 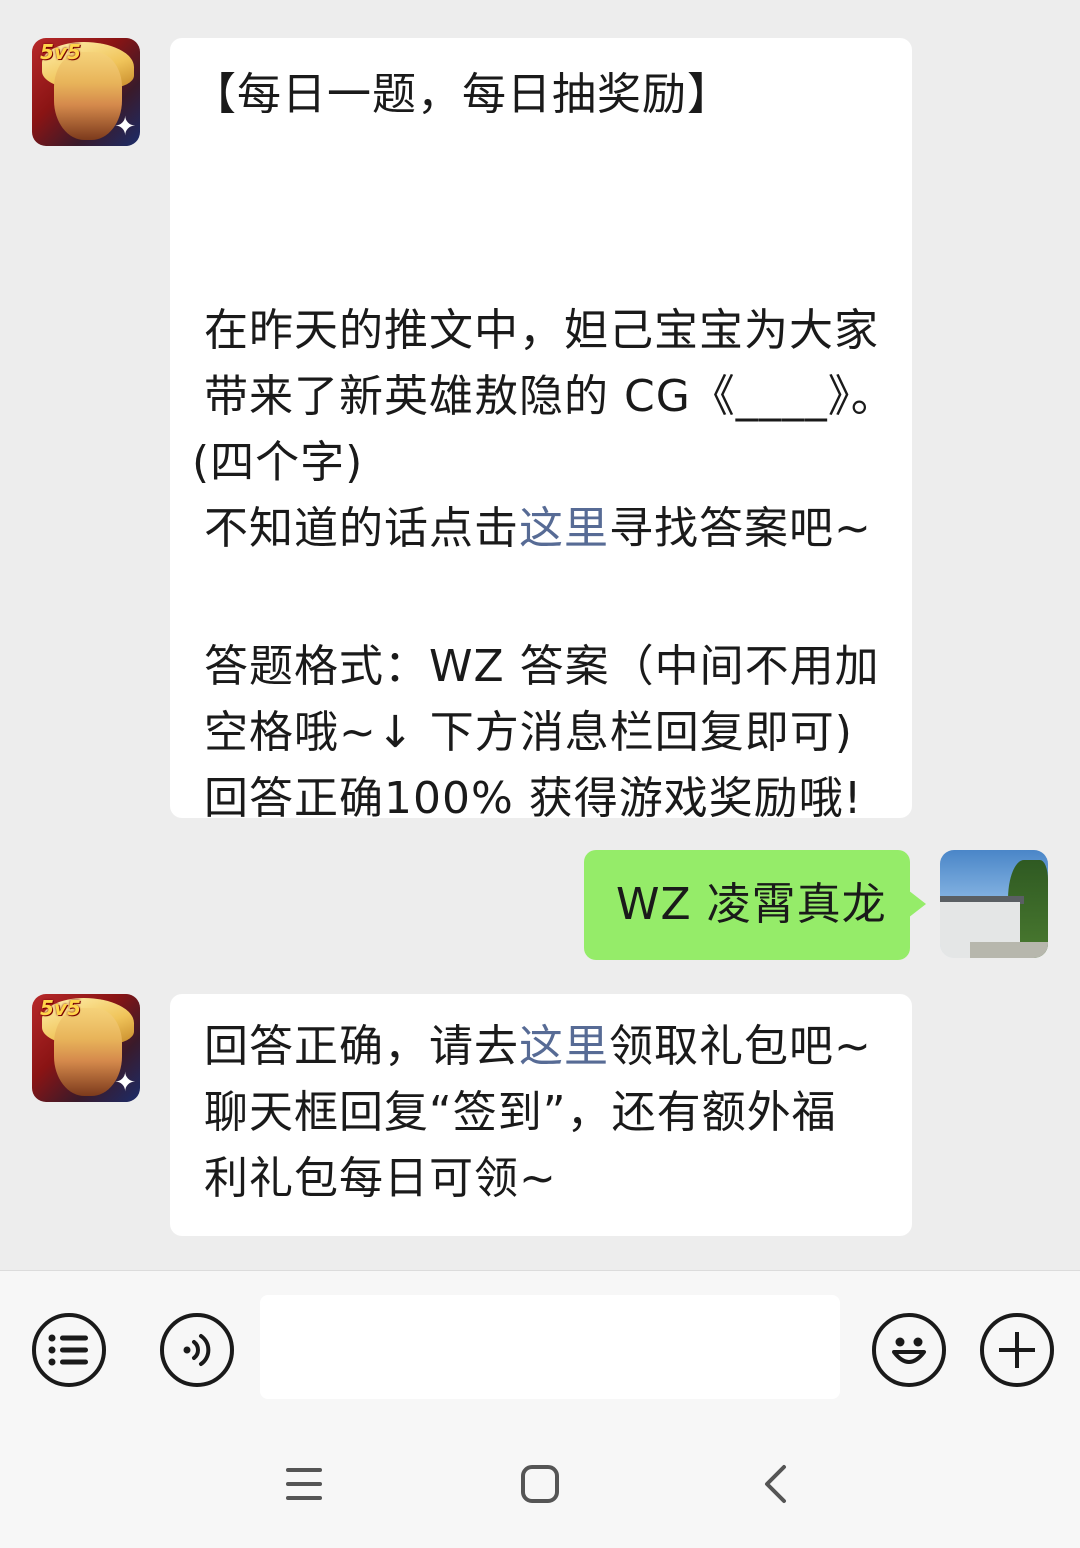 I want to click on voice-icon, so click(x=197, y=1350).